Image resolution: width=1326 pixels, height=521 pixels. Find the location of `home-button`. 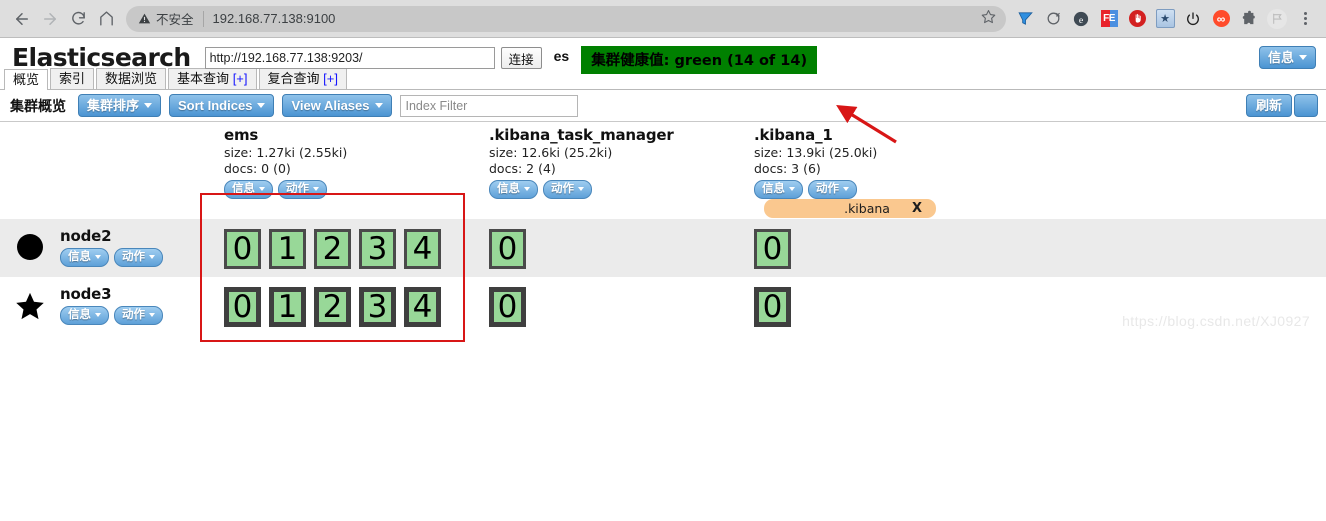

home-button is located at coordinates (106, 19).